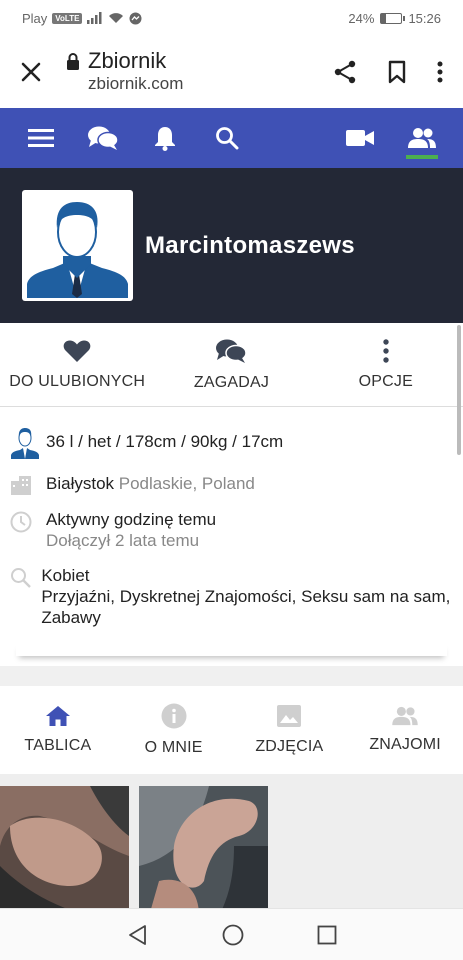  I want to click on recents-icon, so click(327, 935).